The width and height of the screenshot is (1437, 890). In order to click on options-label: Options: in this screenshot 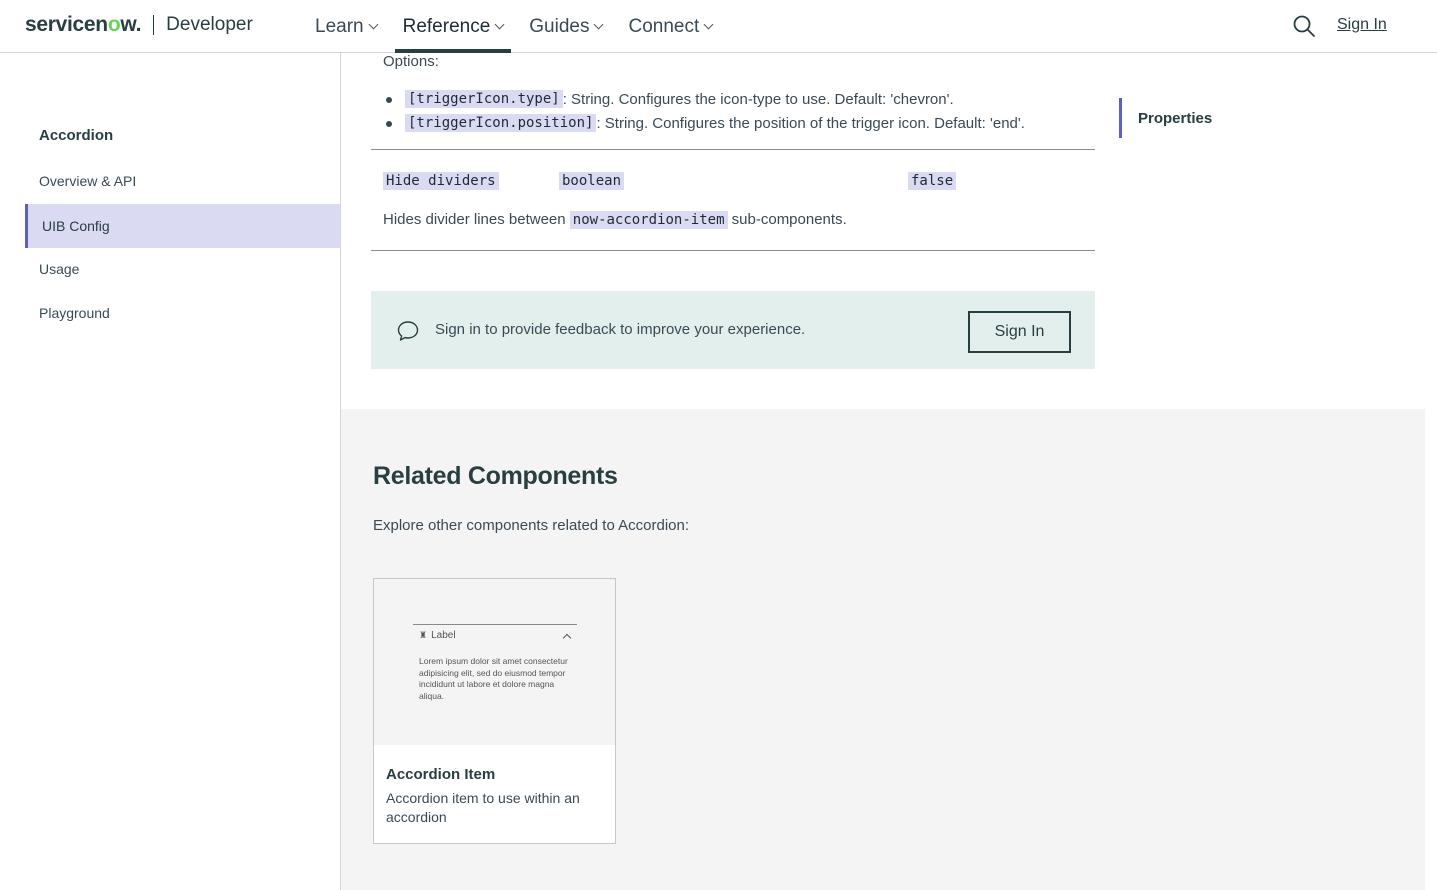, I will do `click(411, 61)`.